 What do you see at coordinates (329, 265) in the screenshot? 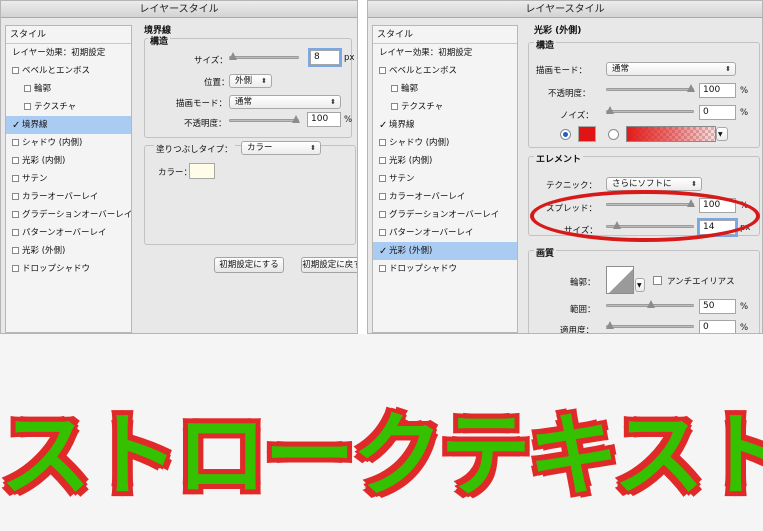
I see `restore-default-button: 初期設定に戻す` at bounding box center [329, 265].